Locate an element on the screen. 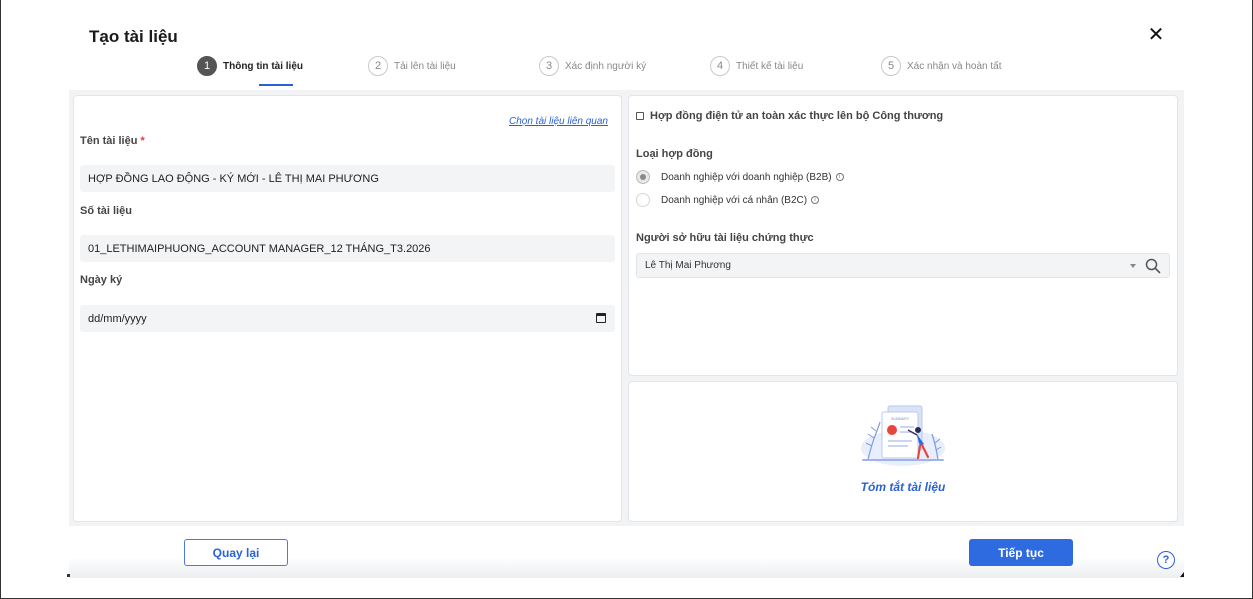 The image size is (1253, 599). contract-type-label: Loại hợp đồng is located at coordinates (674, 154).